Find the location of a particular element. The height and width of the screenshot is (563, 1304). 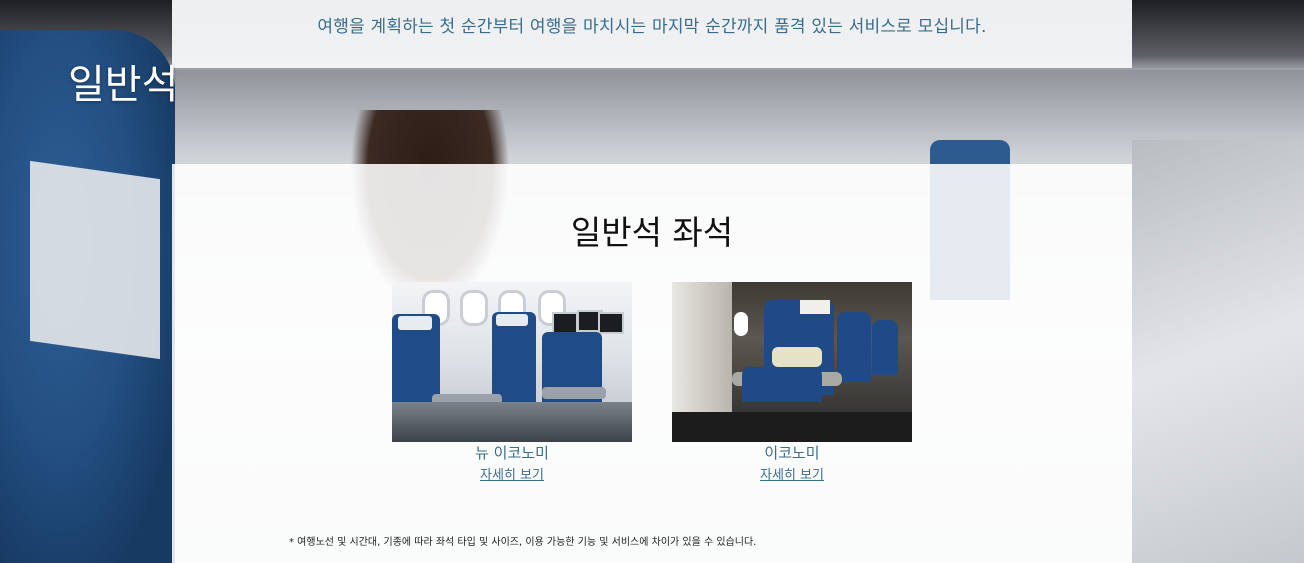

cabin-wall-right is located at coordinates (1218, 351).